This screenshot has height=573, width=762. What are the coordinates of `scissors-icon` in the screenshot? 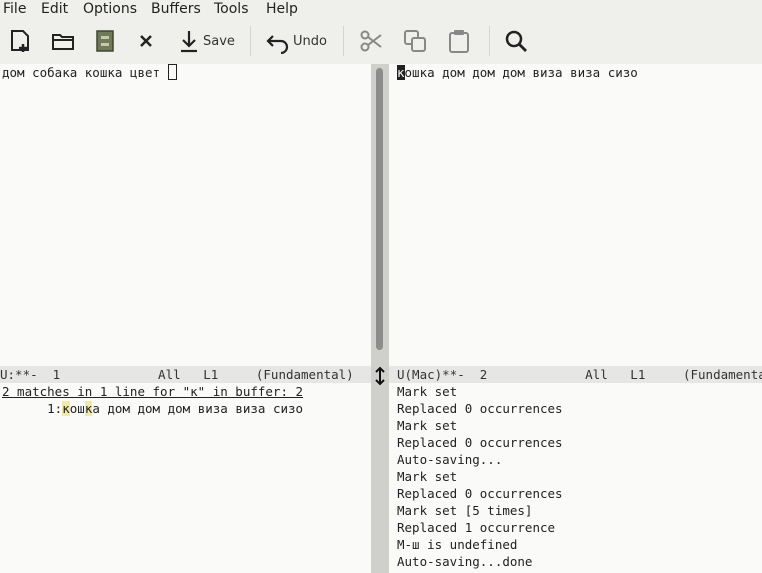 It's located at (371, 41).